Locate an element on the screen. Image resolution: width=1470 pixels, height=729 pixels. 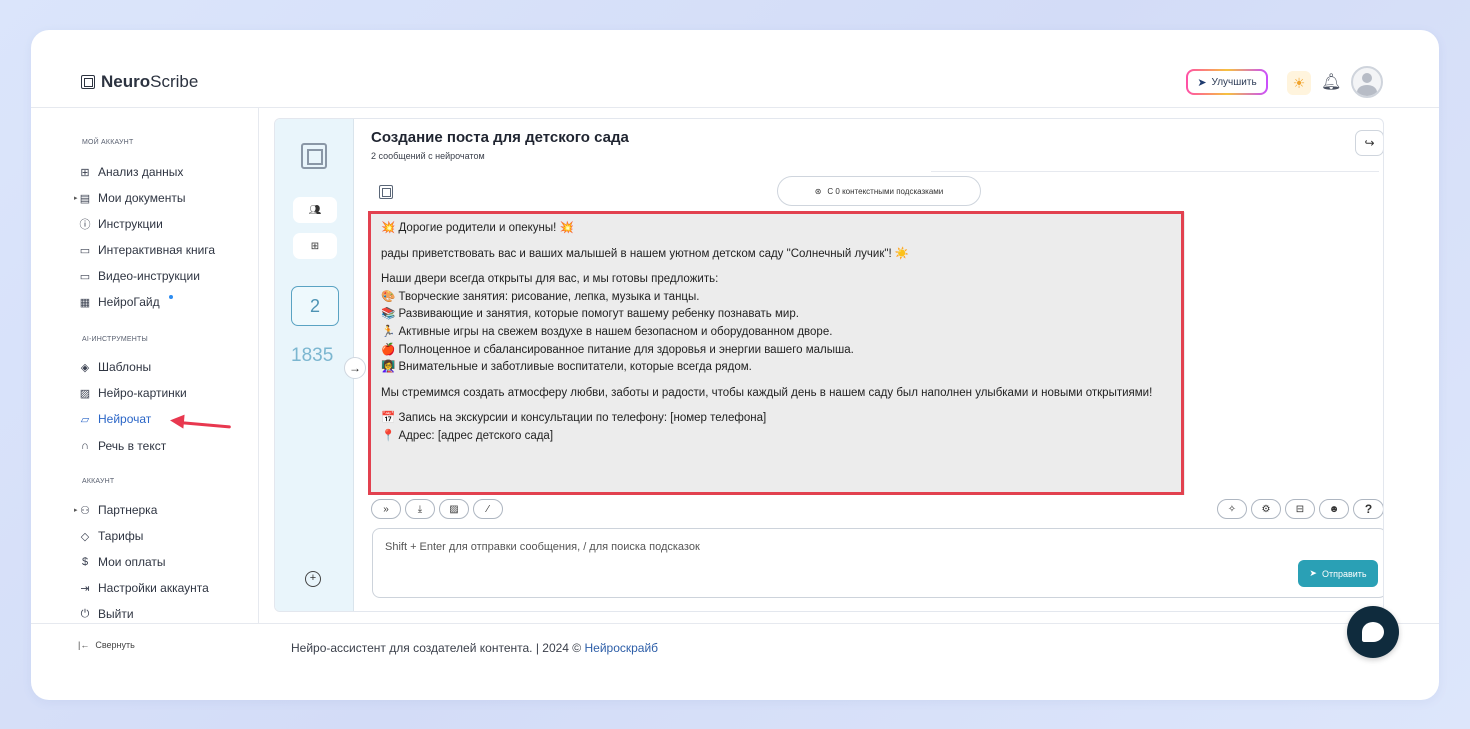
sidebar-item-label: Нейро-картинки is located at coordinates (142, 393).